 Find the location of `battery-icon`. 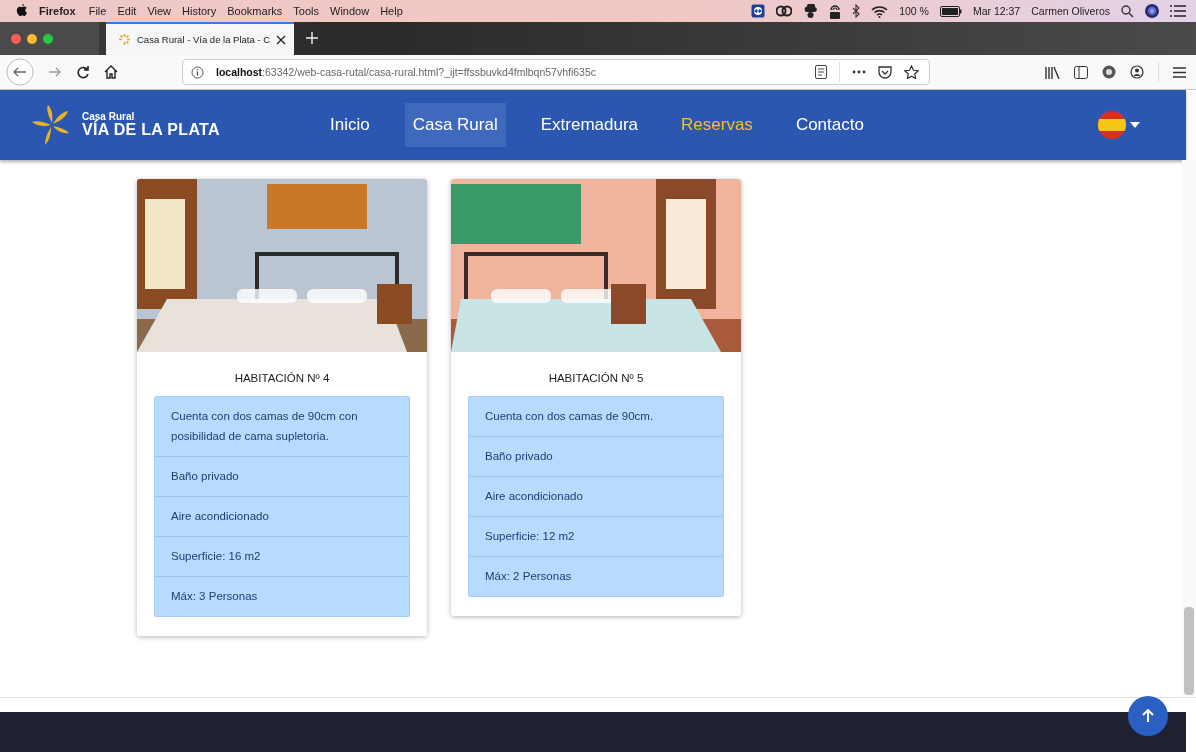

battery-icon is located at coordinates (950, 11).